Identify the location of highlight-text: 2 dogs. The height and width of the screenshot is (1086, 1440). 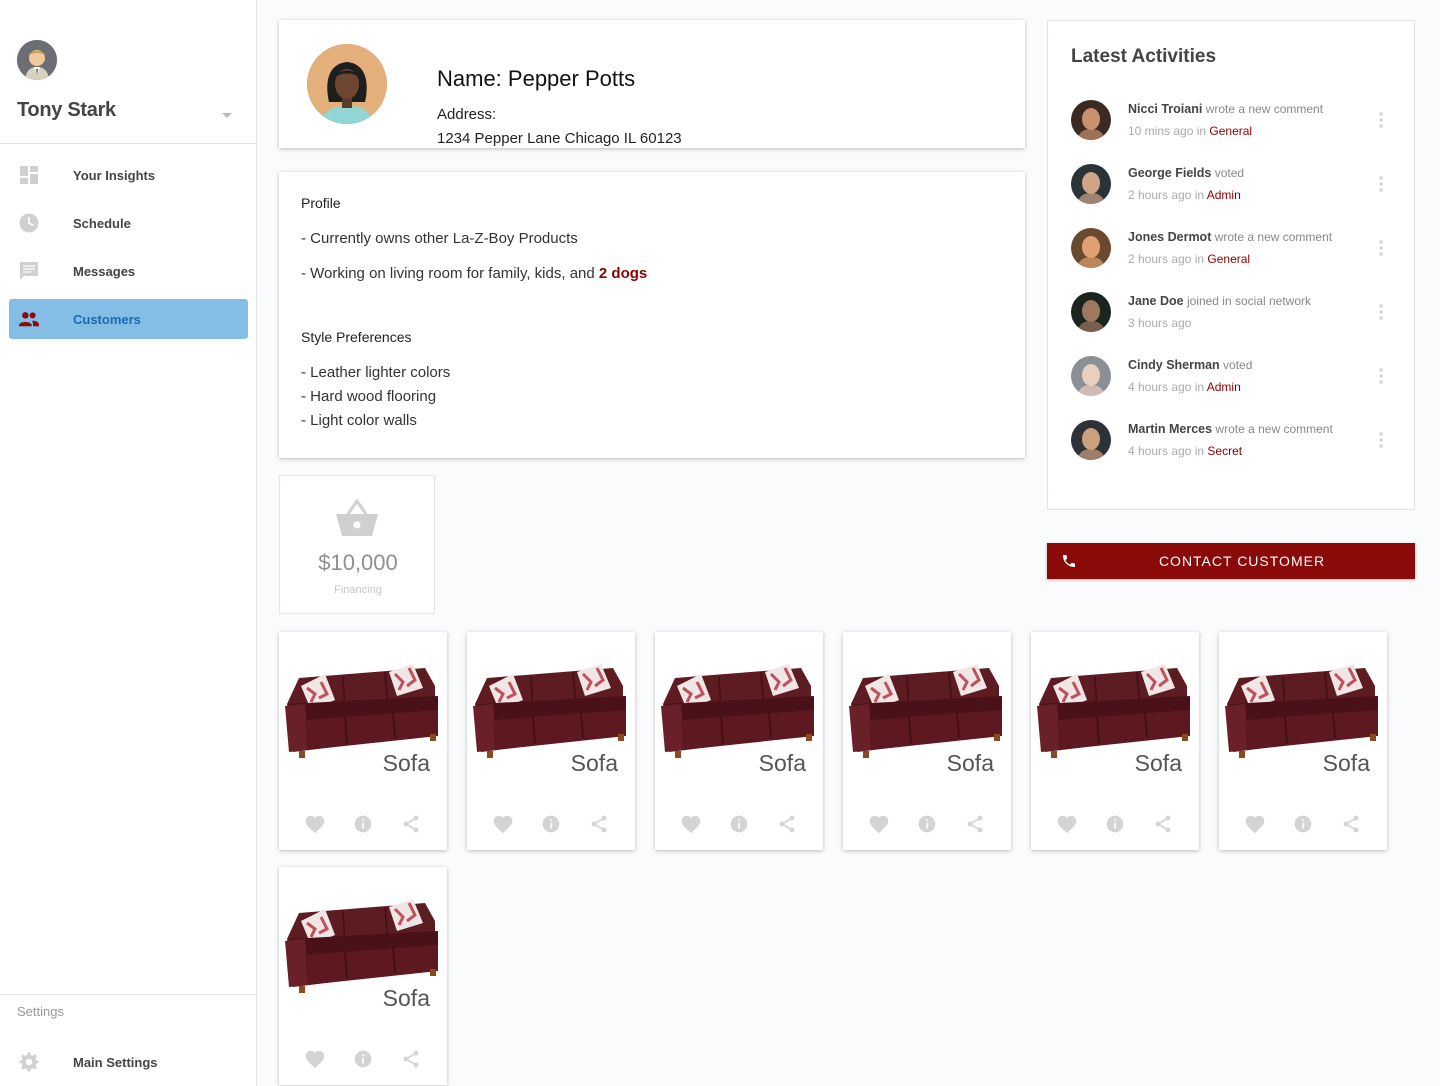
(623, 273).